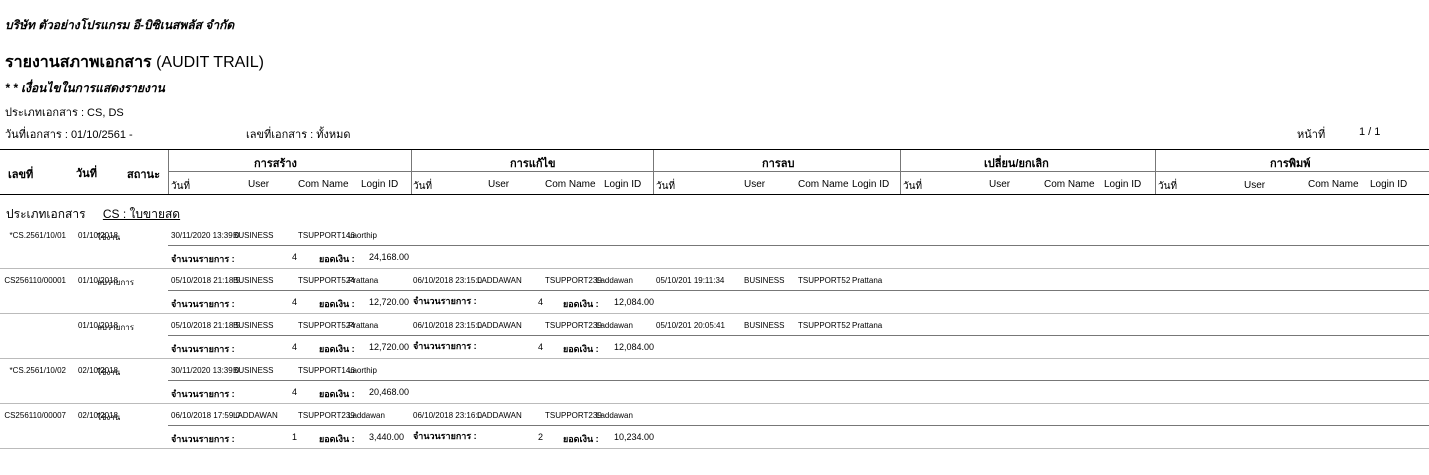 The height and width of the screenshot is (475, 1429). What do you see at coordinates (541, 347) in the screenshot?
I see `edit-item-count: 4` at bounding box center [541, 347].